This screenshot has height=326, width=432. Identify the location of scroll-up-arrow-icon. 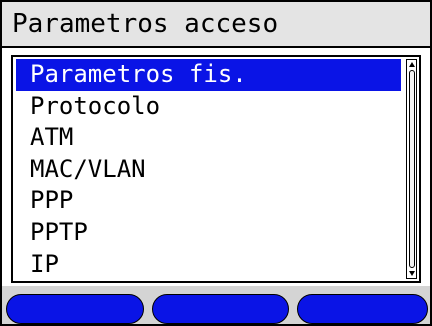
(411, 64).